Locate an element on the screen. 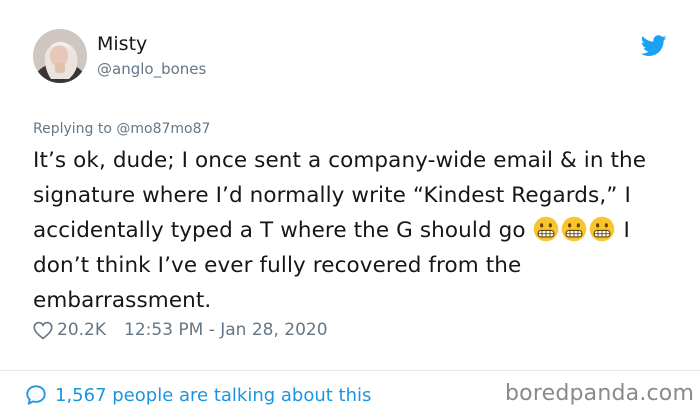  talking-about-text: 1,567 people are talking about this is located at coordinates (213, 395).